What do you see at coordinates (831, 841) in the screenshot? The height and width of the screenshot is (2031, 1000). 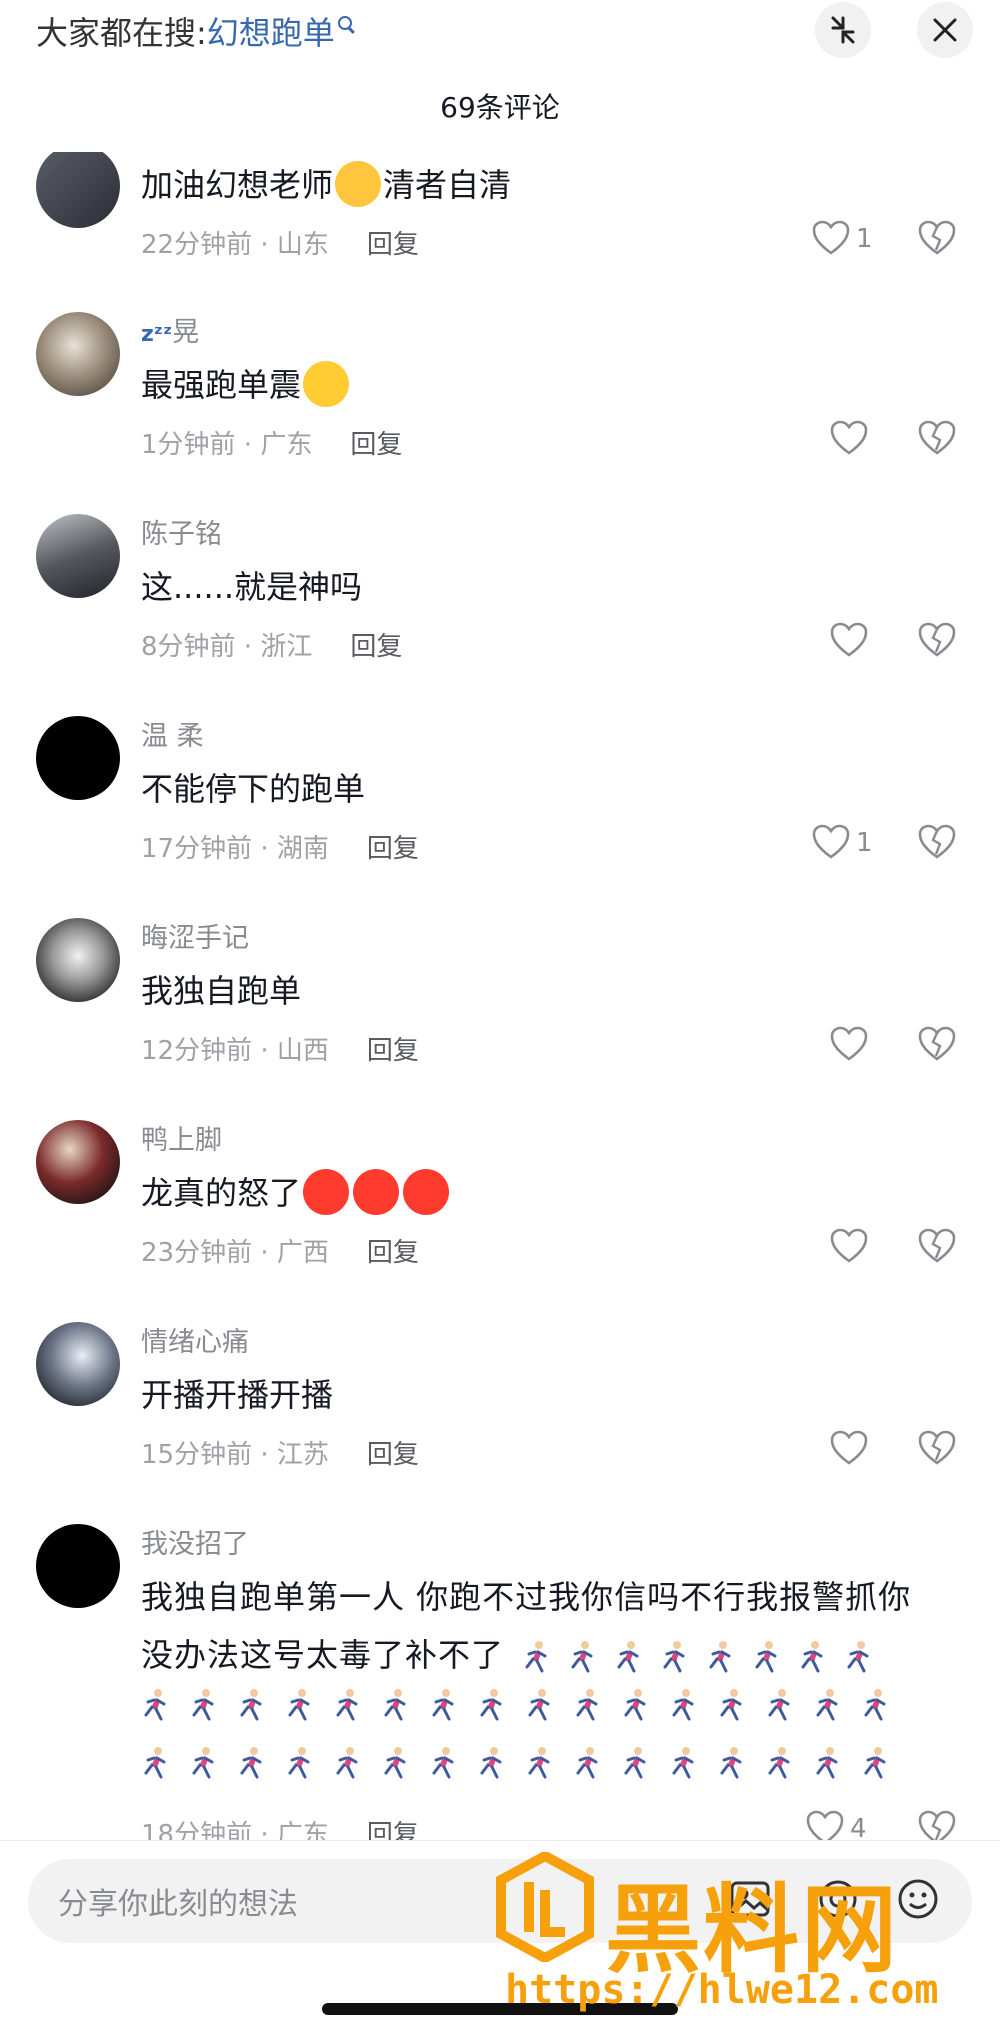 I see `heart-outline-icon` at bounding box center [831, 841].